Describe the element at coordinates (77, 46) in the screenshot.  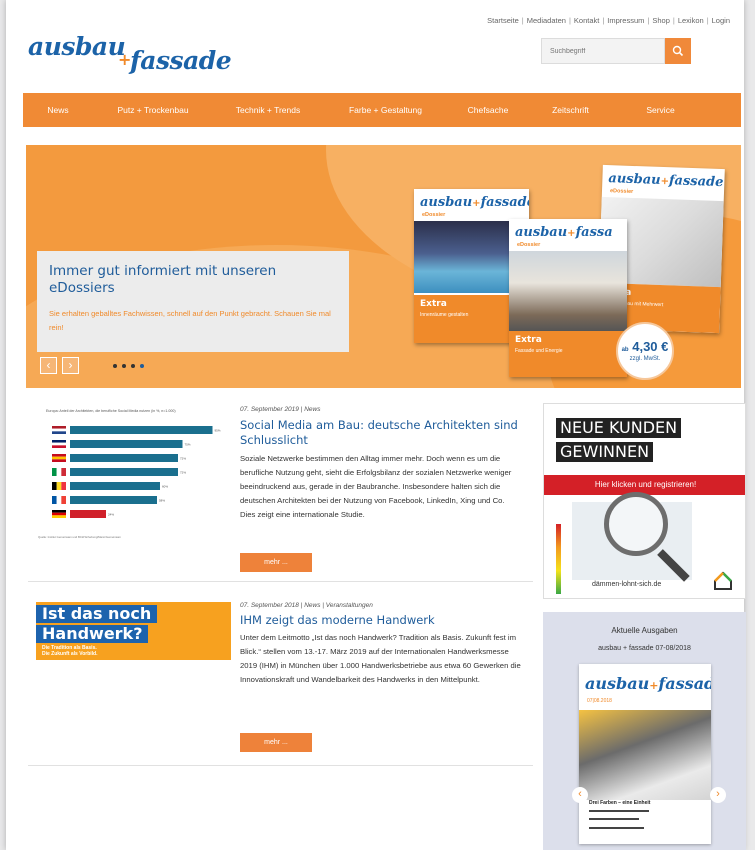
I see `logo-word-1: ausbau` at that location.